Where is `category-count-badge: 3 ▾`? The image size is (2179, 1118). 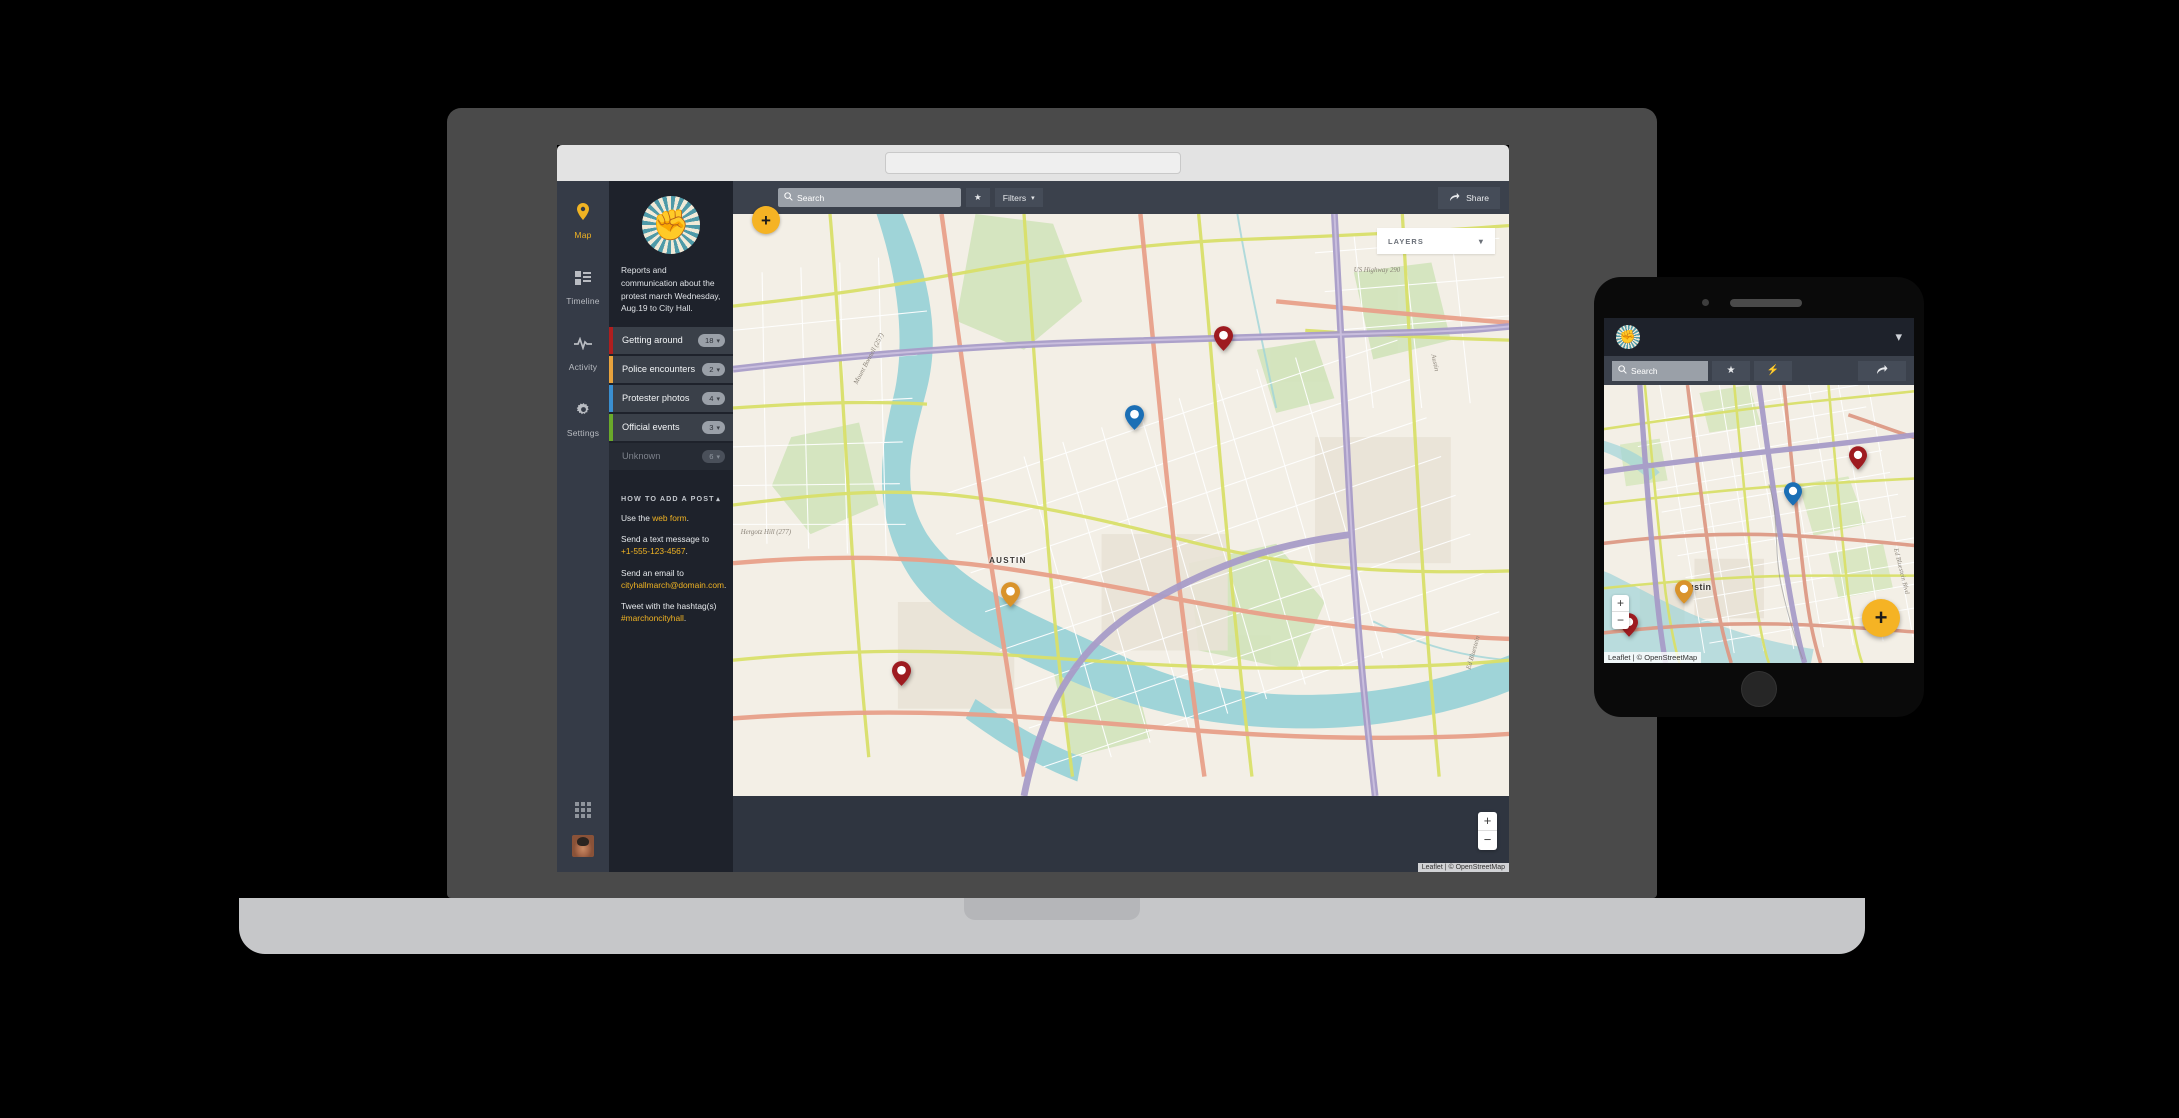 category-count-badge: 3 ▾ is located at coordinates (713, 428).